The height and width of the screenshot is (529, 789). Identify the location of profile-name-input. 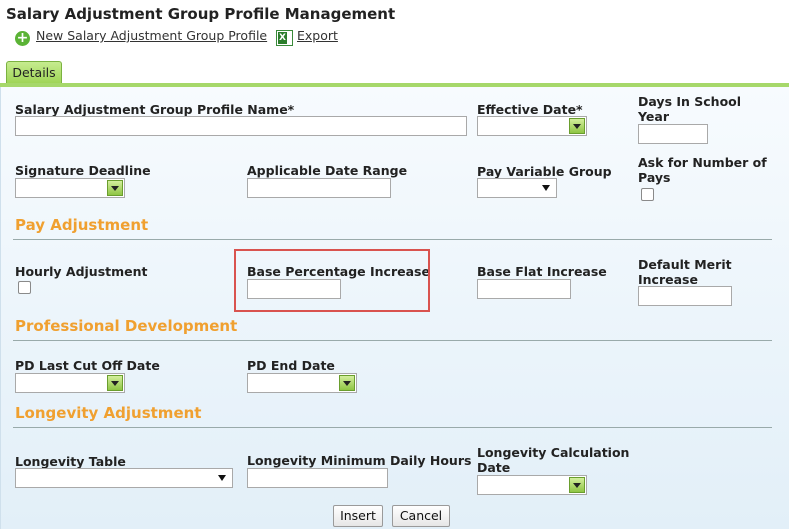
(241, 126).